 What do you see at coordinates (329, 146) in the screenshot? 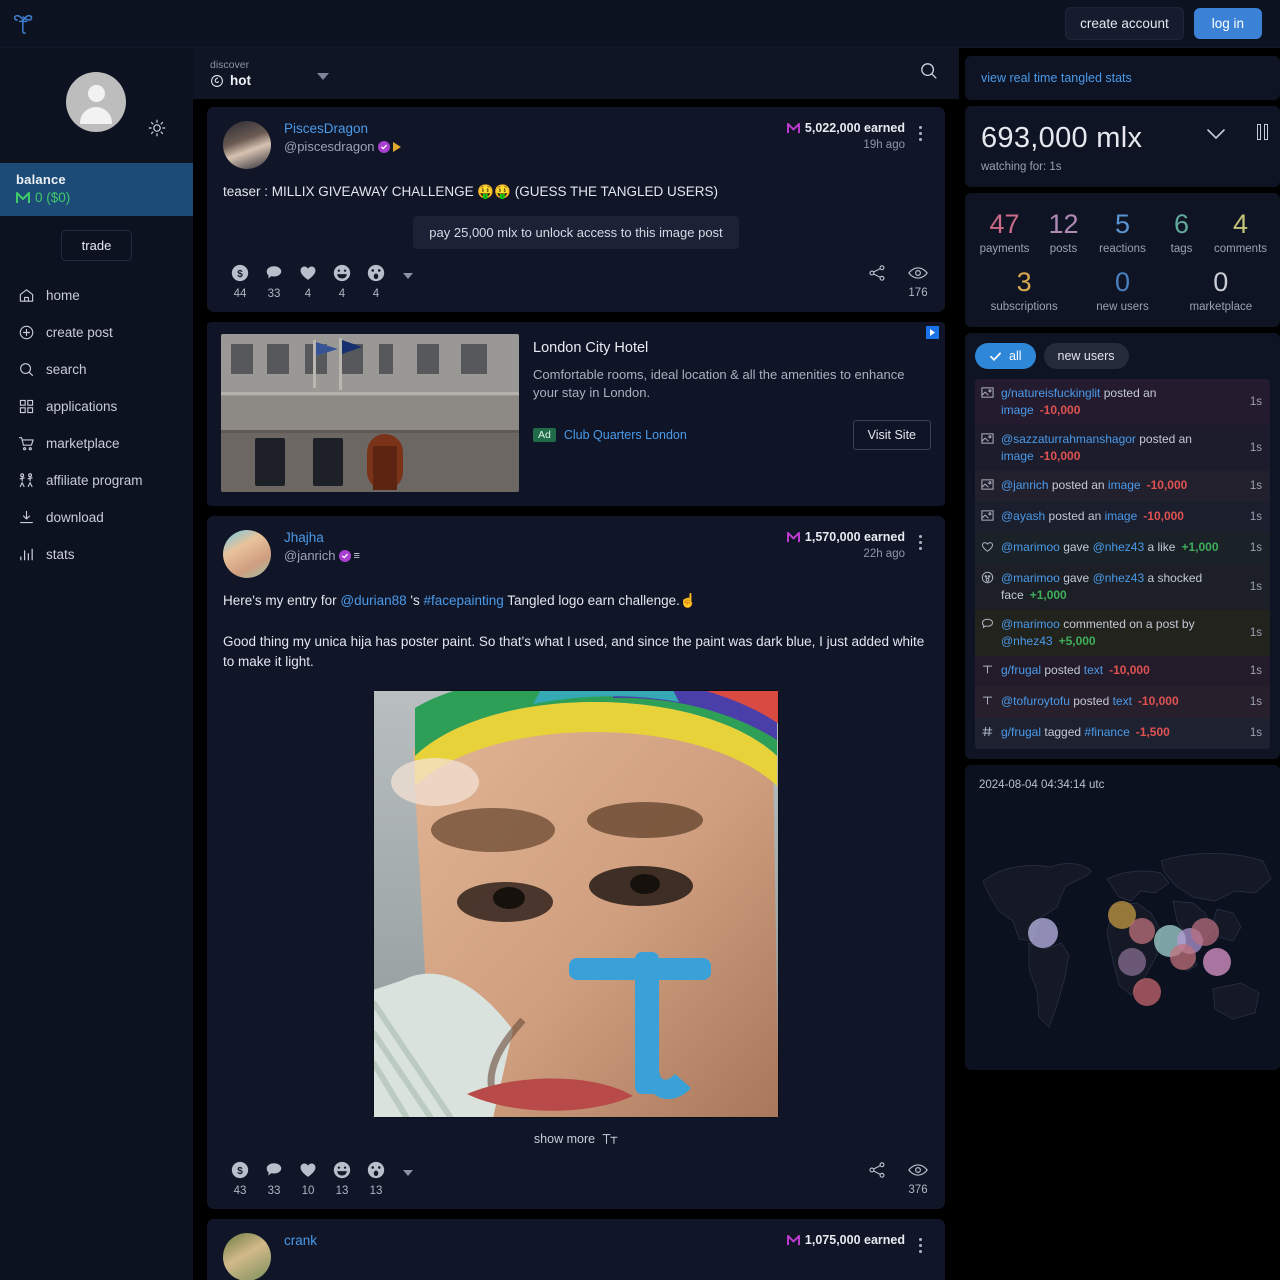
I see `post-author-handle: @piscesdragon` at bounding box center [329, 146].